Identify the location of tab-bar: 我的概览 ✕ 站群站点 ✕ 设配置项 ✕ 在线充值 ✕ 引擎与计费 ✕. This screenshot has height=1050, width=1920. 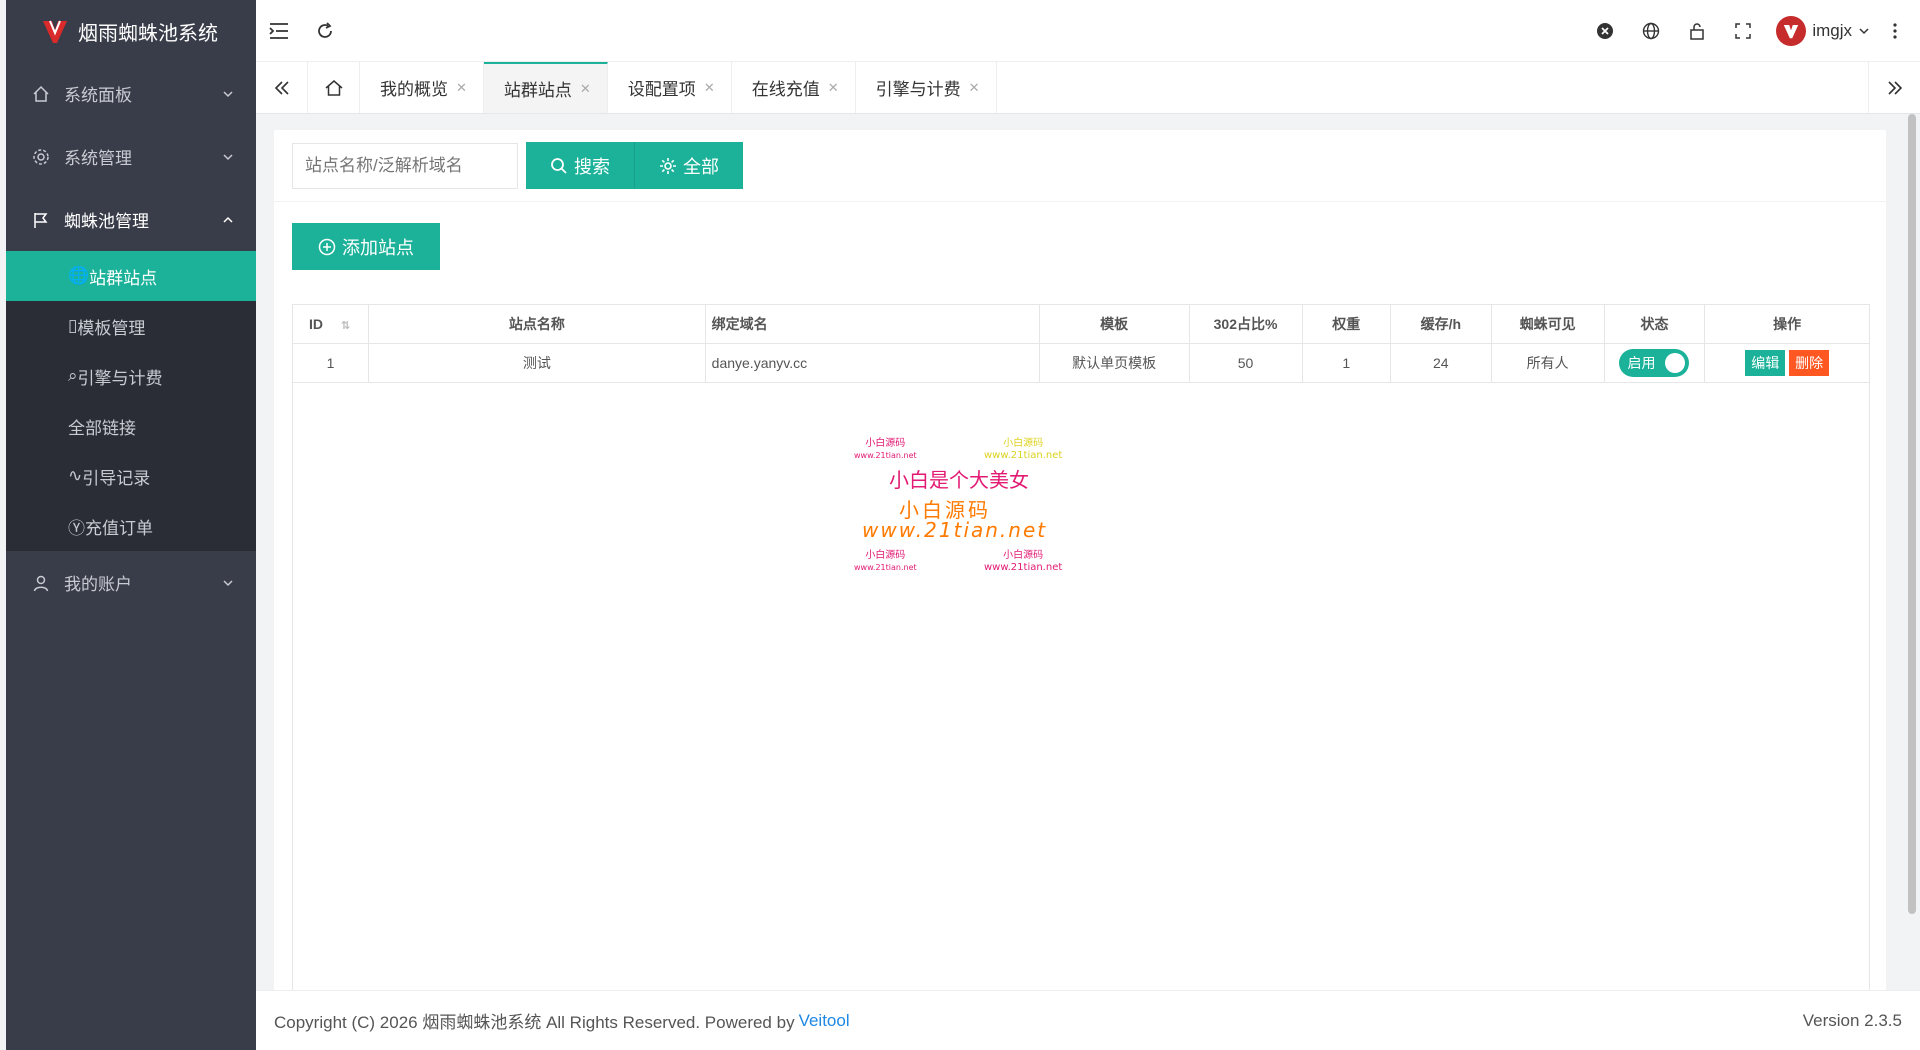
(1088, 88).